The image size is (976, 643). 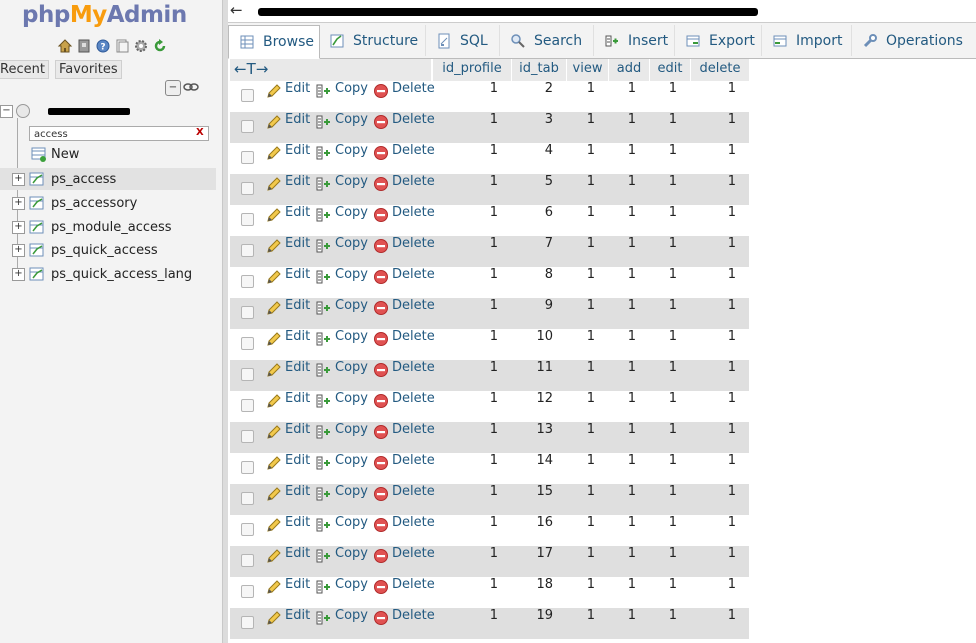 What do you see at coordinates (532, 368) in the screenshot?
I see `cell-id-tab: 11` at bounding box center [532, 368].